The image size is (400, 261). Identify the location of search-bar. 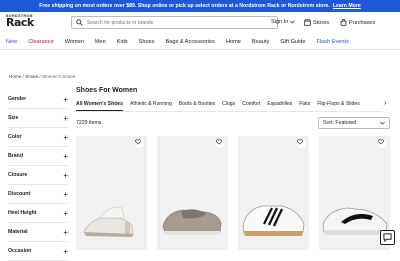
(174, 22).